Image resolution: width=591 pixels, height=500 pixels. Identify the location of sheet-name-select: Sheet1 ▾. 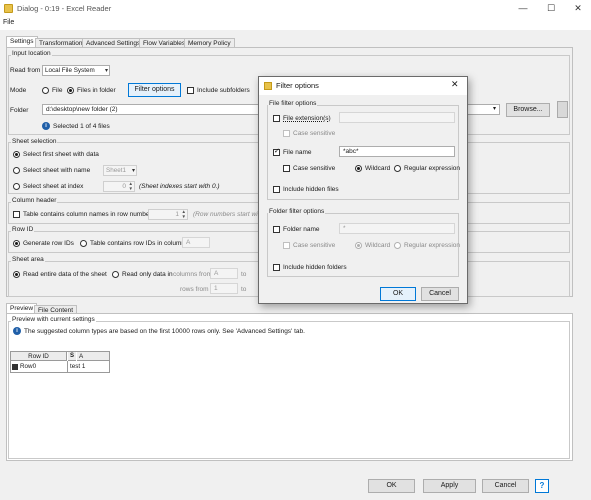
(120, 170).